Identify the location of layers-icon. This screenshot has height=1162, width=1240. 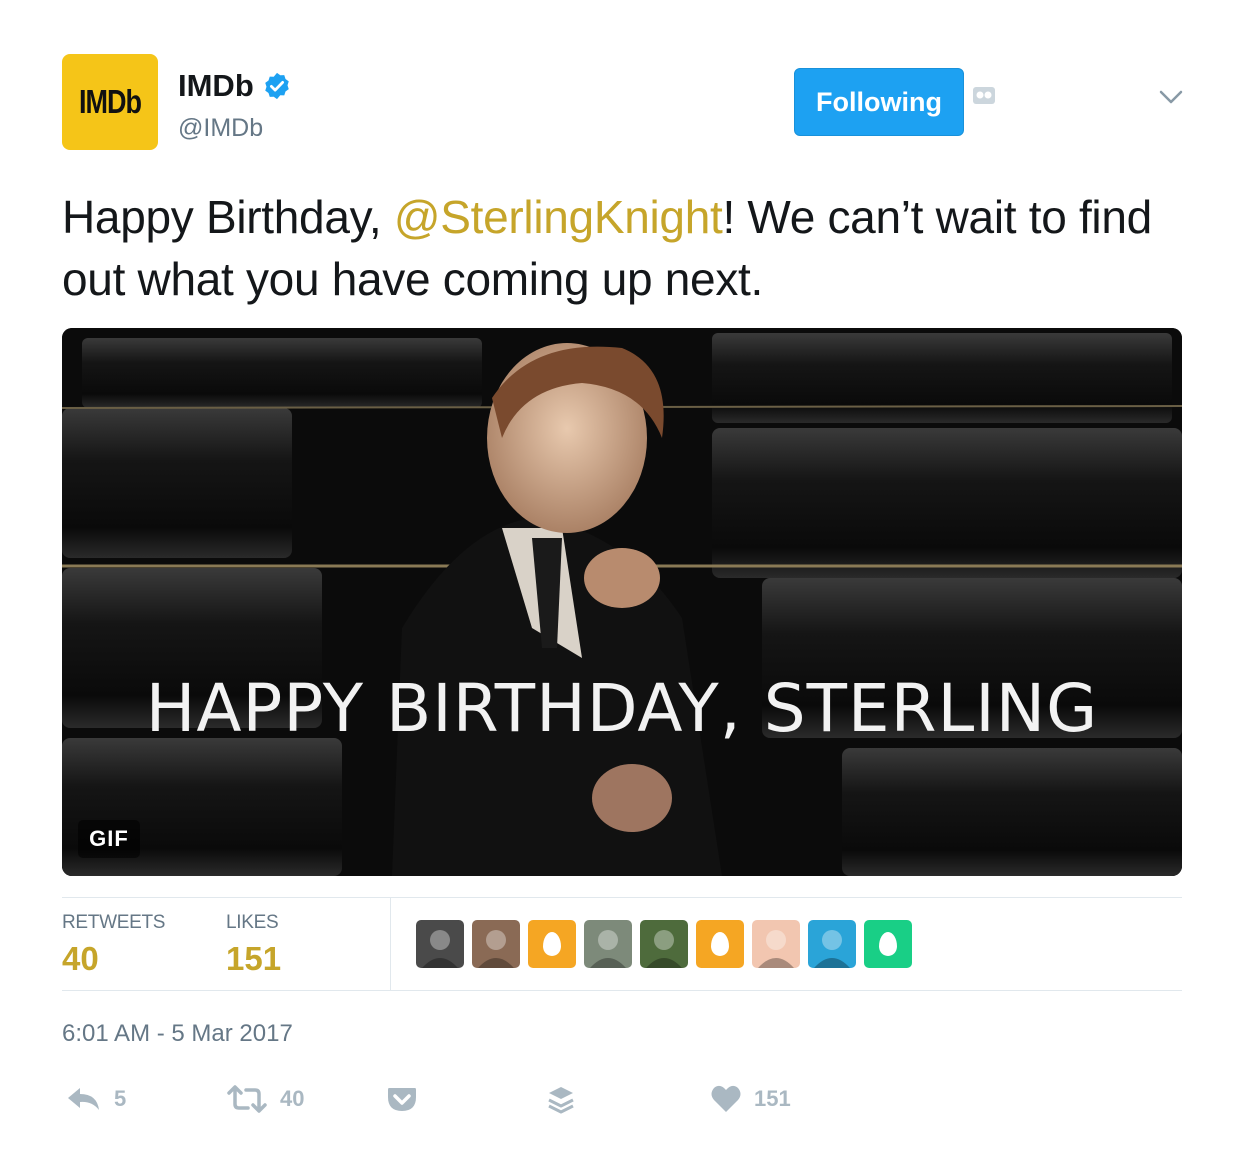
(561, 1100).